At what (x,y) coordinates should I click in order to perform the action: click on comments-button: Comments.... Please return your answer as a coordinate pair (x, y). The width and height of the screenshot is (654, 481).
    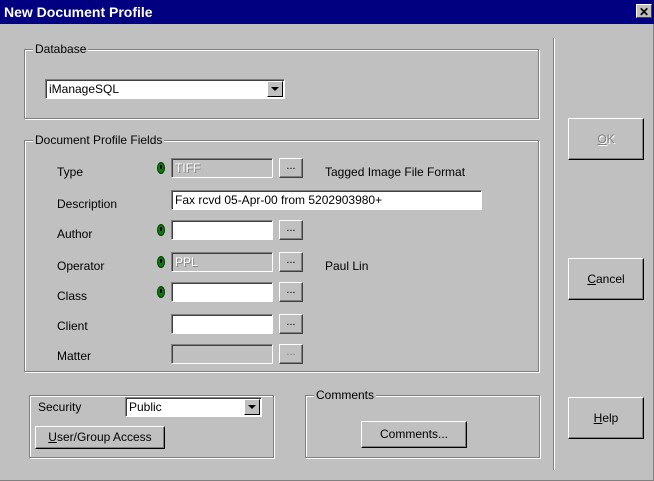
    Looking at the image, I should click on (414, 434).